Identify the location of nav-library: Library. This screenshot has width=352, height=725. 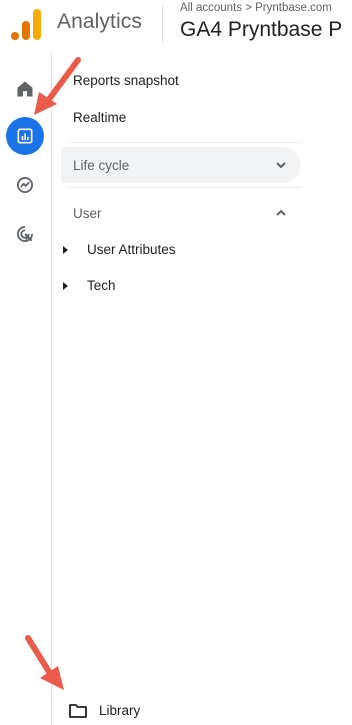
(104, 710).